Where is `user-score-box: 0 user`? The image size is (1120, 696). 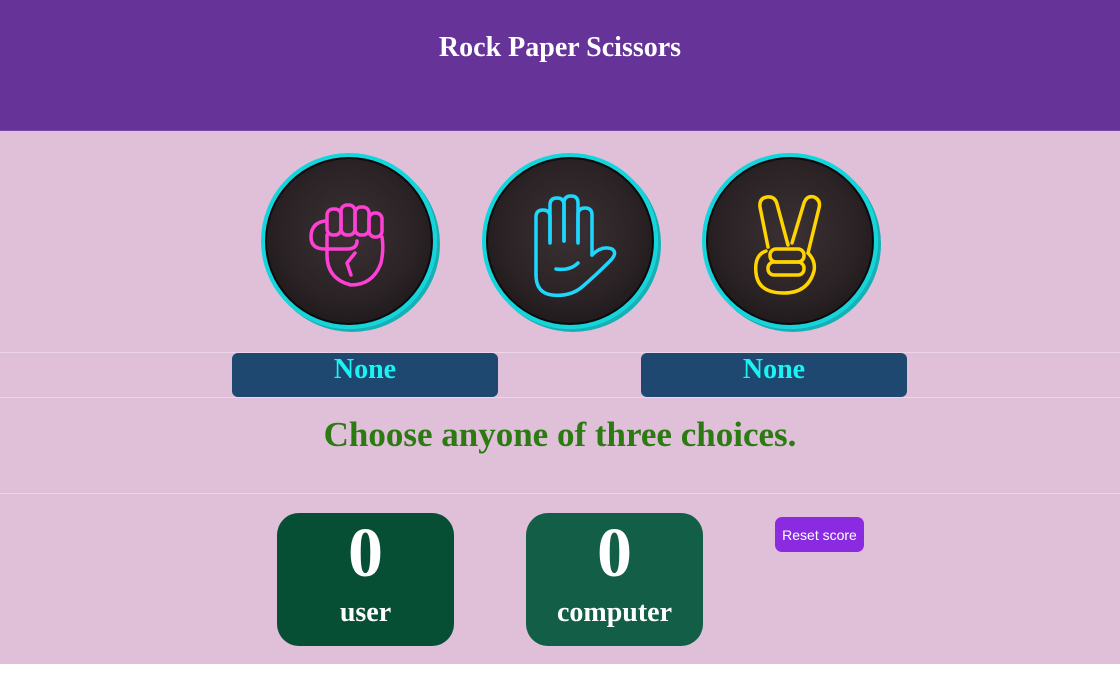
user-score-box: 0 user is located at coordinates (365, 579).